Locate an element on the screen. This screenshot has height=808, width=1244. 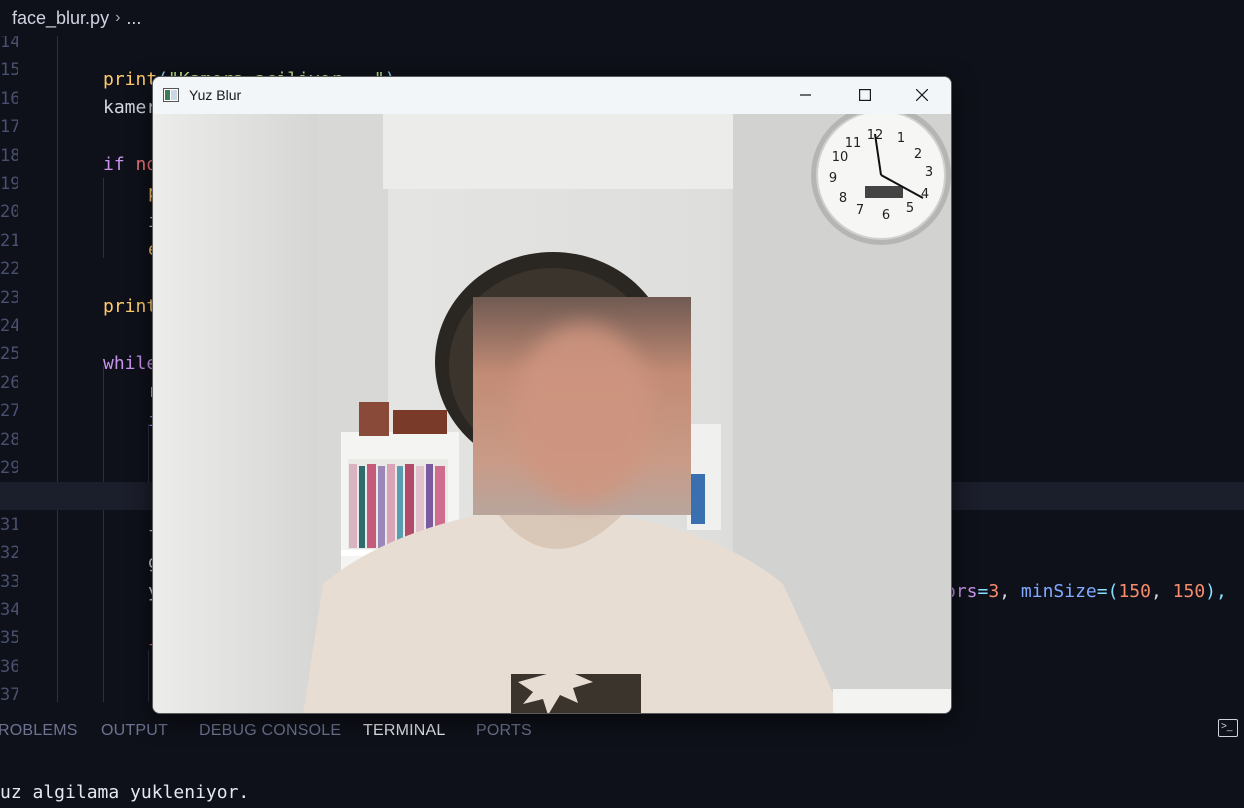
maximize-button is located at coordinates (865, 95).